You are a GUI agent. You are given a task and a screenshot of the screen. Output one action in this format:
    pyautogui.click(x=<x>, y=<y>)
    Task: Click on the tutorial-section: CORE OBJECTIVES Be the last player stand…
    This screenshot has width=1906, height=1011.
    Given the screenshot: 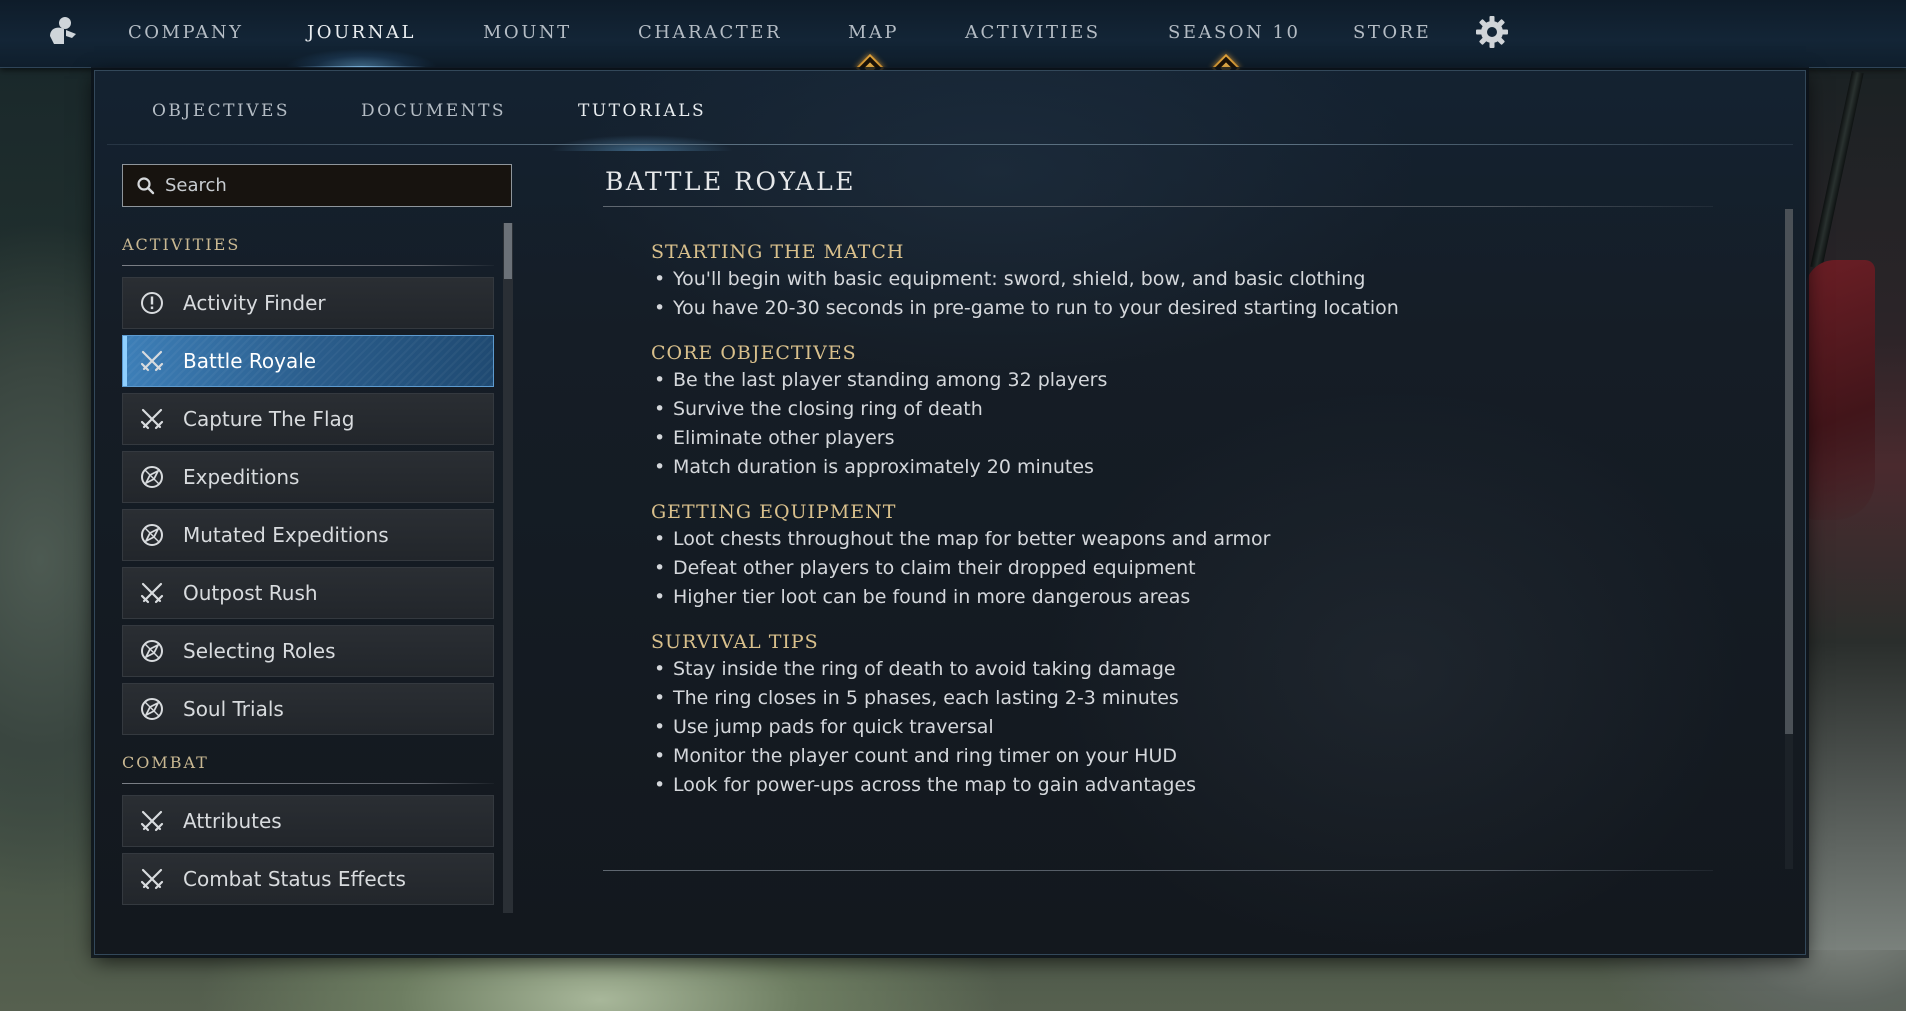 What is the action you would take?
    pyautogui.click(x=1171, y=411)
    